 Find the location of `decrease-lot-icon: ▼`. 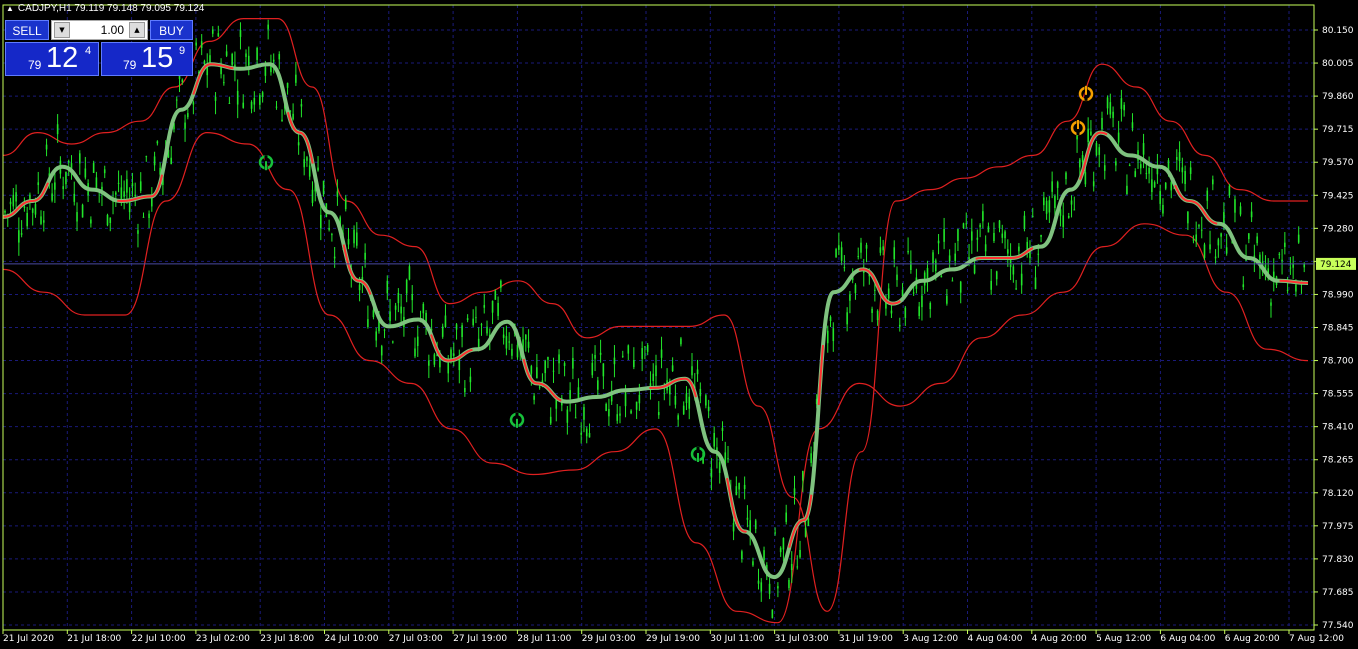

decrease-lot-icon: ▼ is located at coordinates (62, 30).